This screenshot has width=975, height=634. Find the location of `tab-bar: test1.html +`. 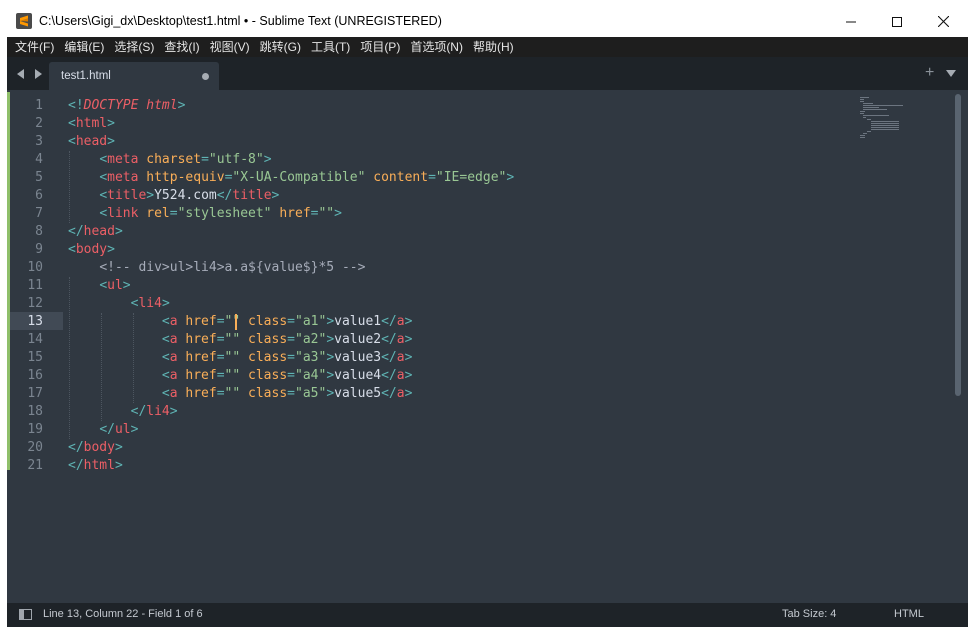

tab-bar: test1.html + is located at coordinates (487, 73).